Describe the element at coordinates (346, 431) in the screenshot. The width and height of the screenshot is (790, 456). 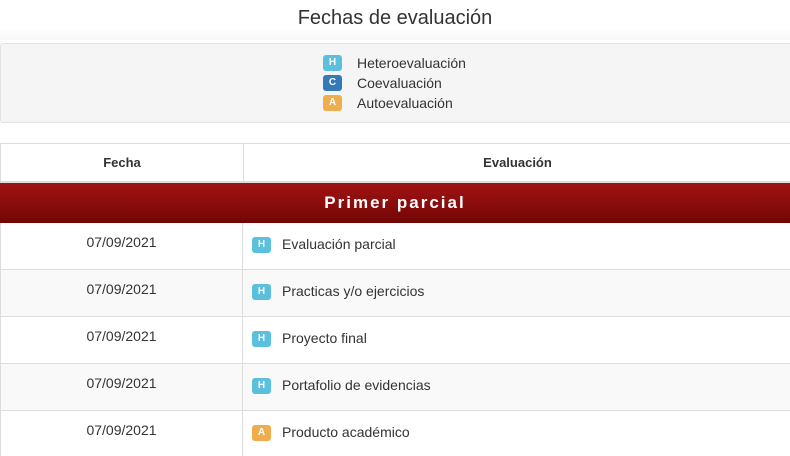
I see `evaluation-name: Producto académico` at that location.